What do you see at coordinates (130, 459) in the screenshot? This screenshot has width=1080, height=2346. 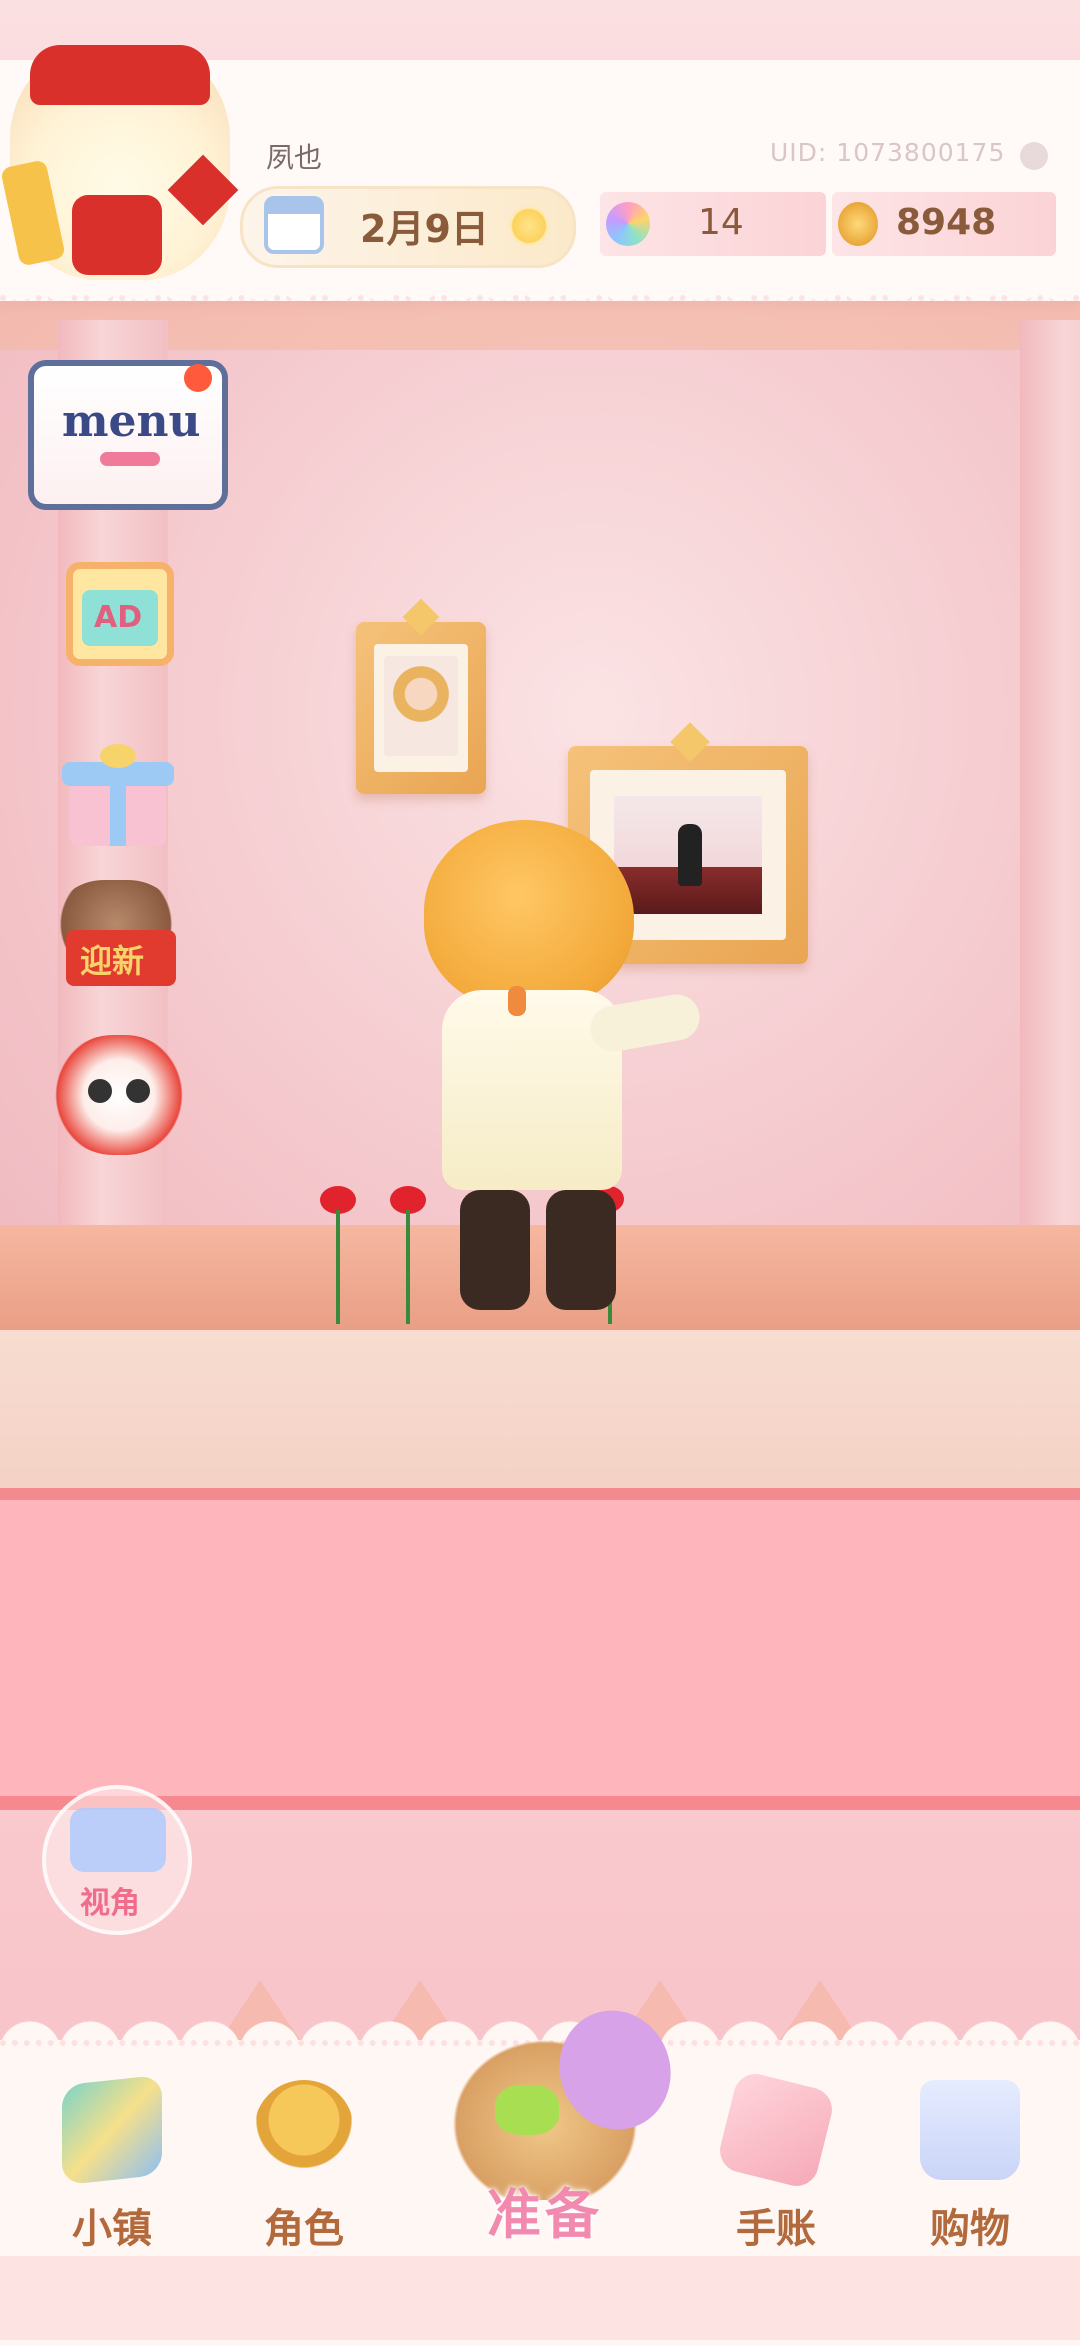 I see `ribbon-icon` at bounding box center [130, 459].